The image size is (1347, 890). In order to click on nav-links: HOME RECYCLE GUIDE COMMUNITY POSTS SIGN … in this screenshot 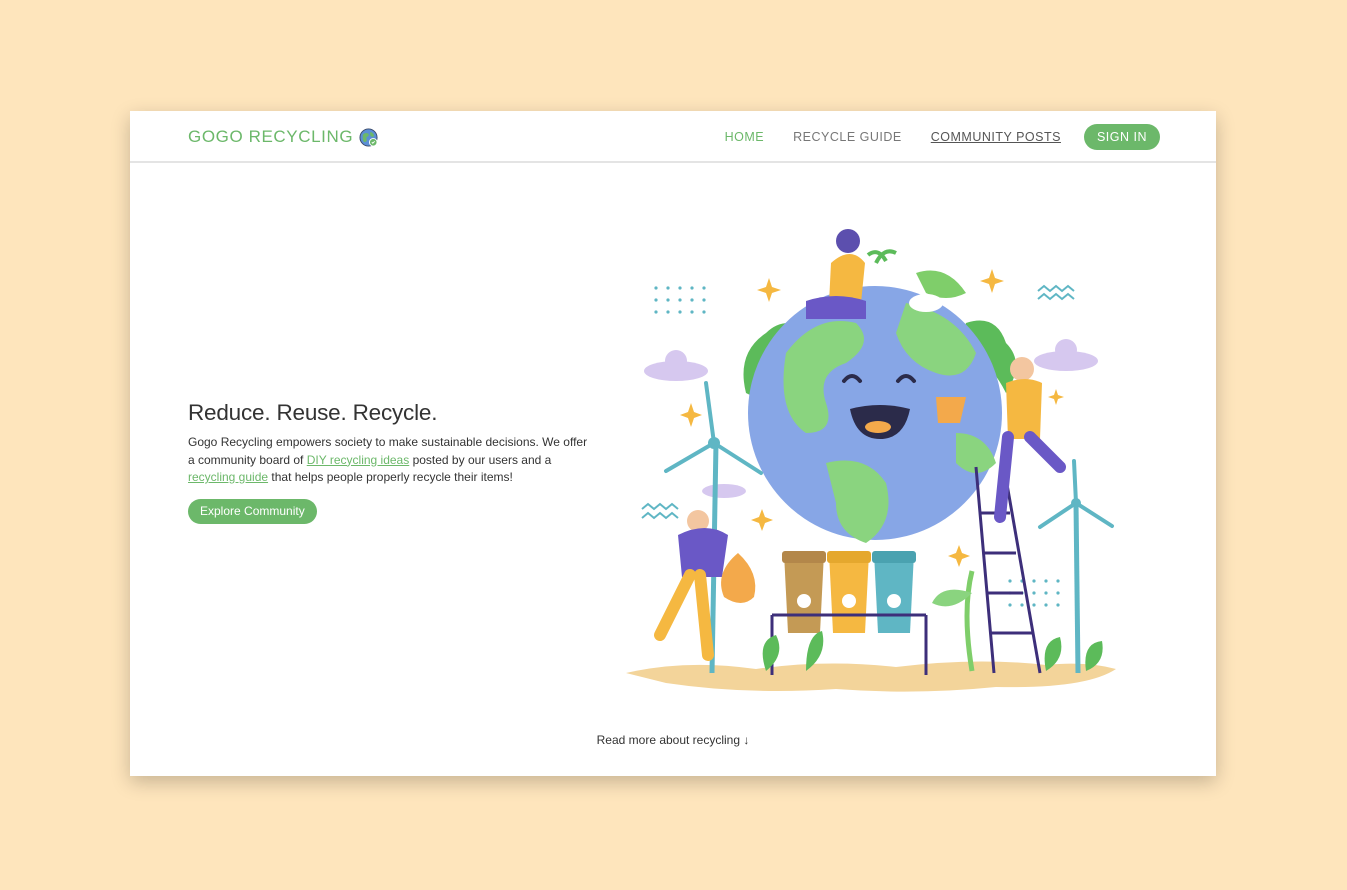, I will do `click(928, 137)`.